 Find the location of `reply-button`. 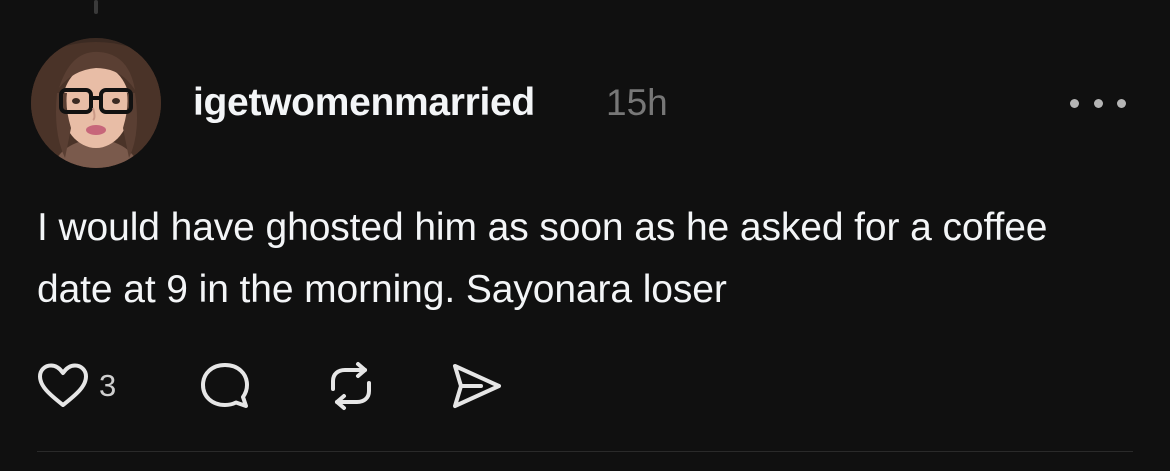

reply-button is located at coordinates (225, 386).